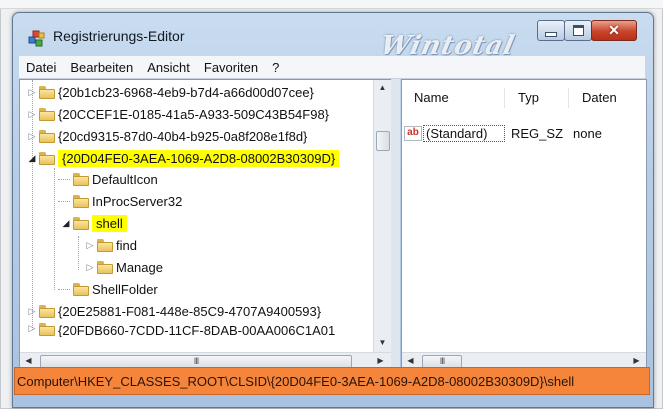 The height and width of the screenshot is (409, 663). Describe the element at coordinates (332, 67) in the screenshot. I see `menu-bar: Datei Bearbeiten Ansicht Favoriten ?` at that location.